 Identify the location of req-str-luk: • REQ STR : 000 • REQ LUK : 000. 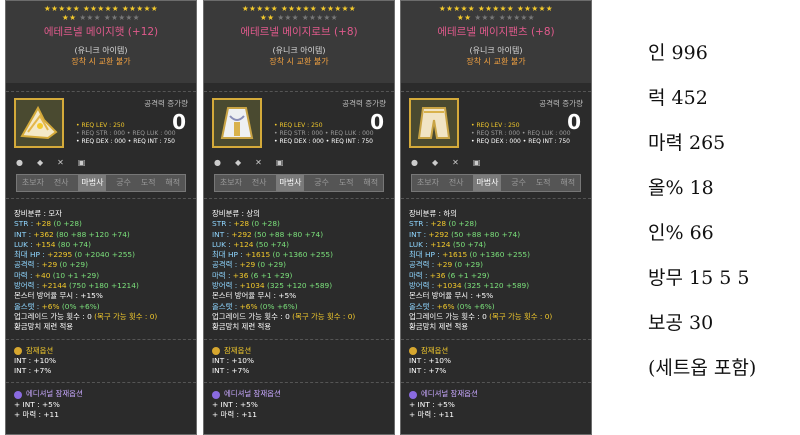
(521, 133).